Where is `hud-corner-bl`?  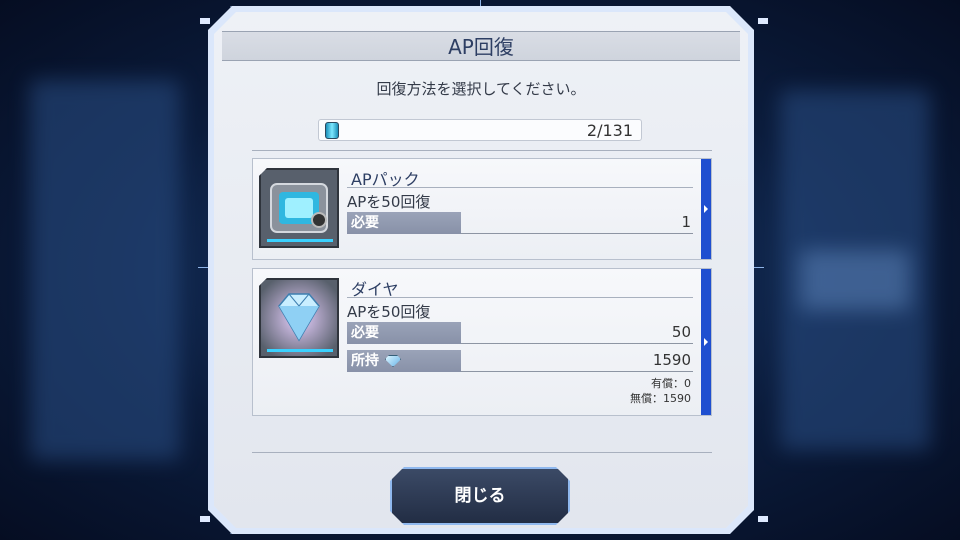
hud-corner-bl is located at coordinates (205, 519).